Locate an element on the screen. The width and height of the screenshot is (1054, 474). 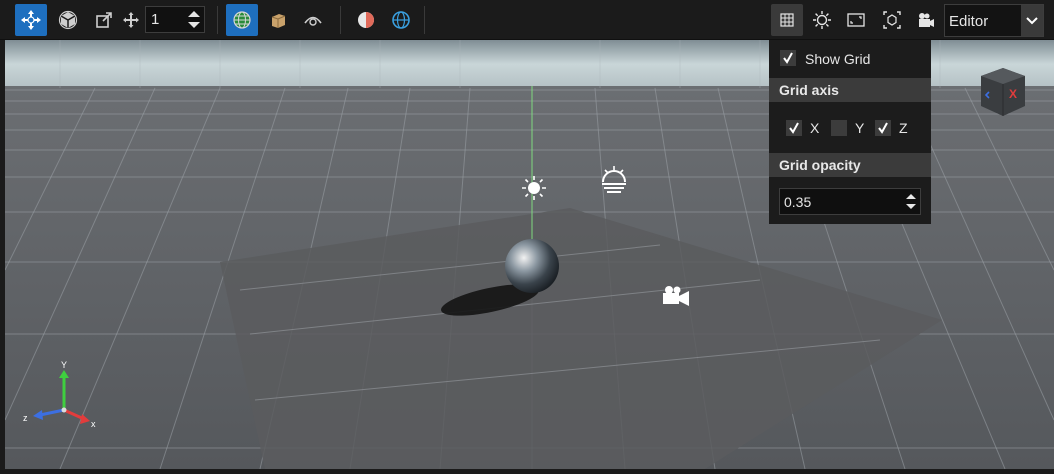
move-tool-button is located at coordinates (31, 20).